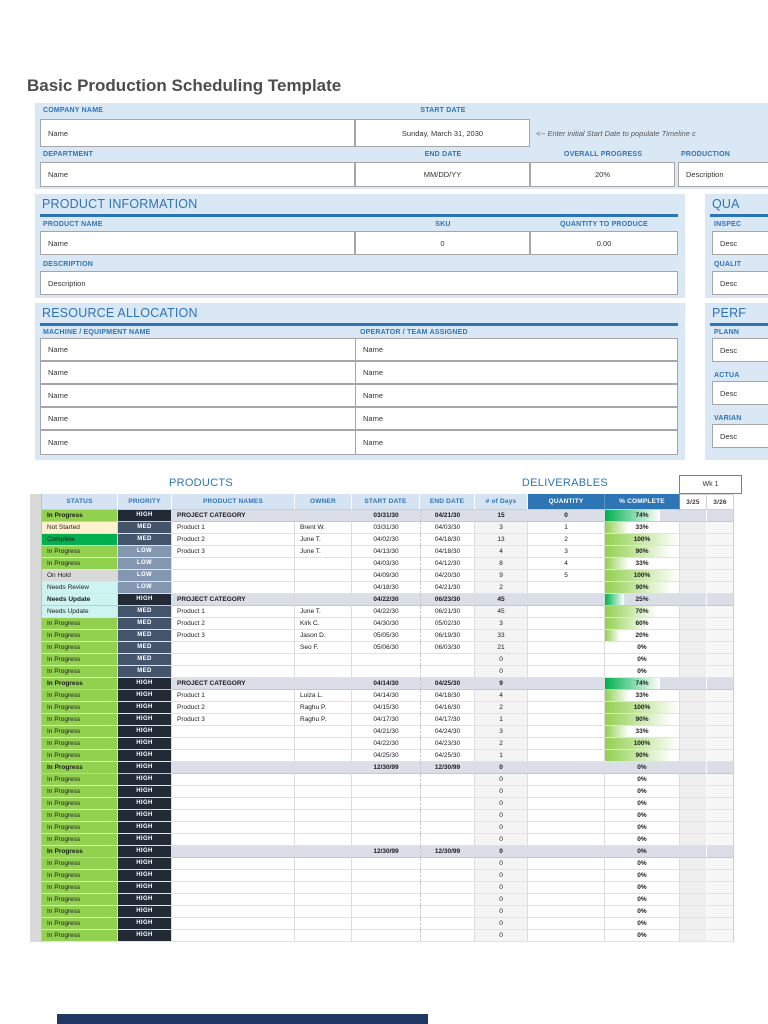 The image size is (768, 1024). I want to click on quantity-cell: 2, so click(566, 540).